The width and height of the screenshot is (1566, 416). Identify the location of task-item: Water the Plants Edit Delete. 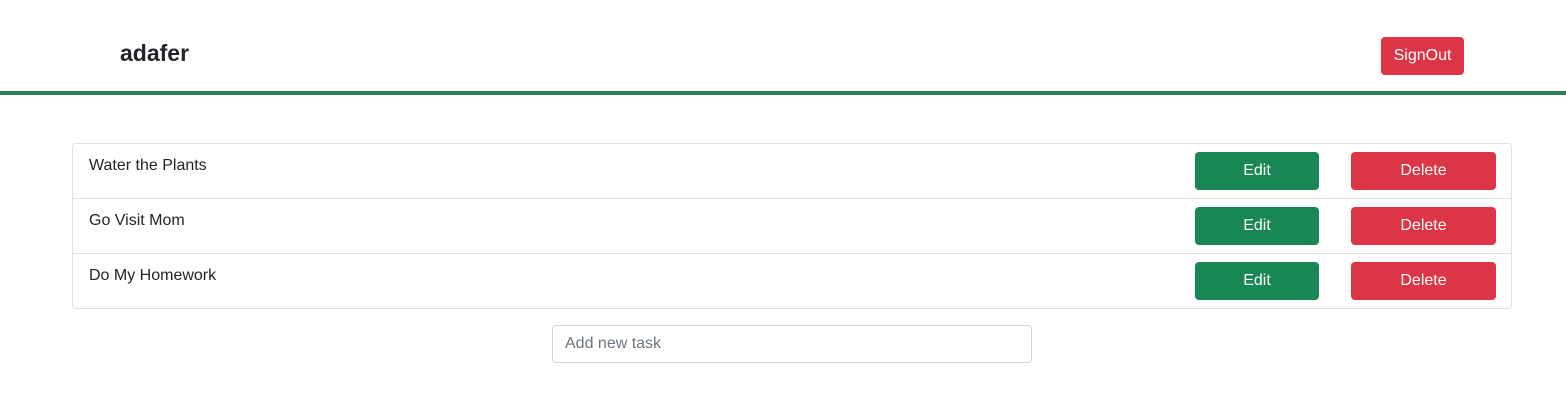
(792, 171).